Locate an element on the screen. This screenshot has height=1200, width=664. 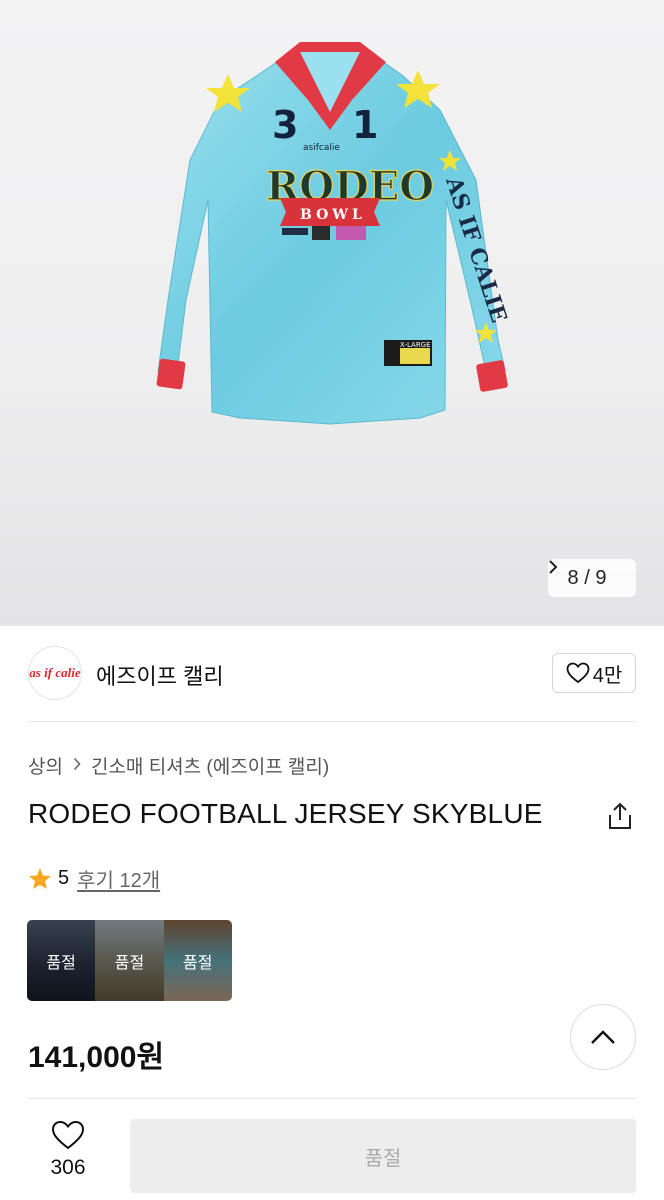
brand-name: 에즈이프 캘리 is located at coordinates (160, 675).